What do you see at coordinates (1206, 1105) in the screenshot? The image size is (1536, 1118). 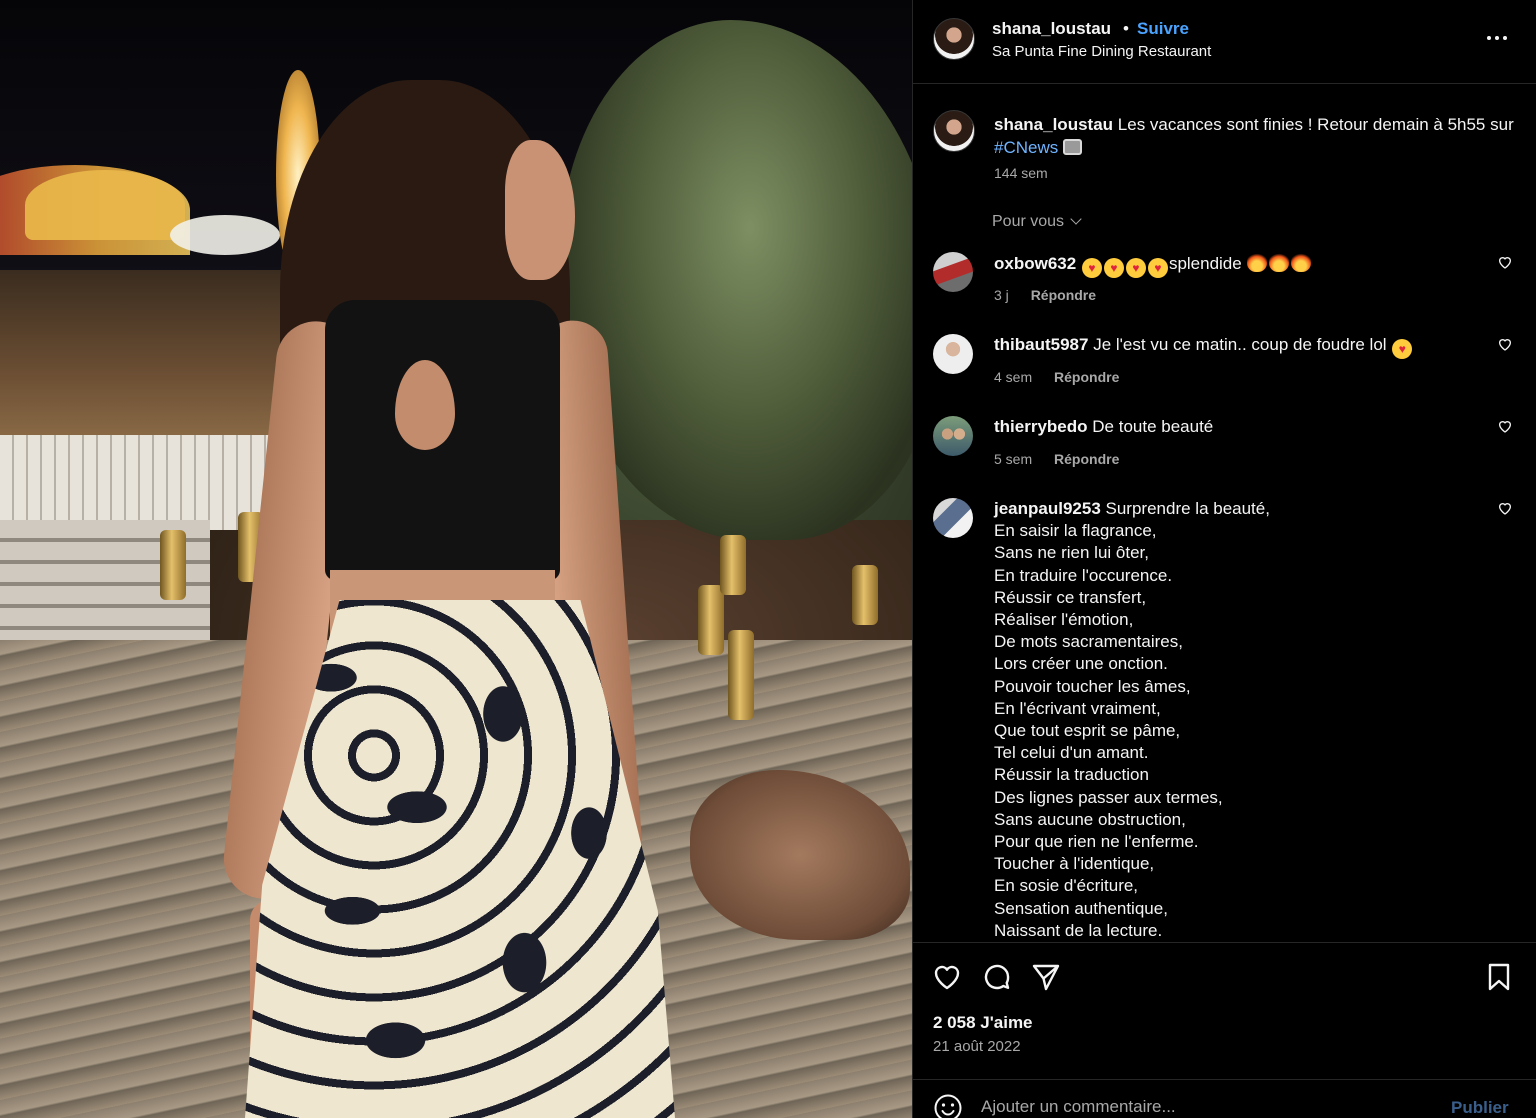 I see `comment-input` at bounding box center [1206, 1105].